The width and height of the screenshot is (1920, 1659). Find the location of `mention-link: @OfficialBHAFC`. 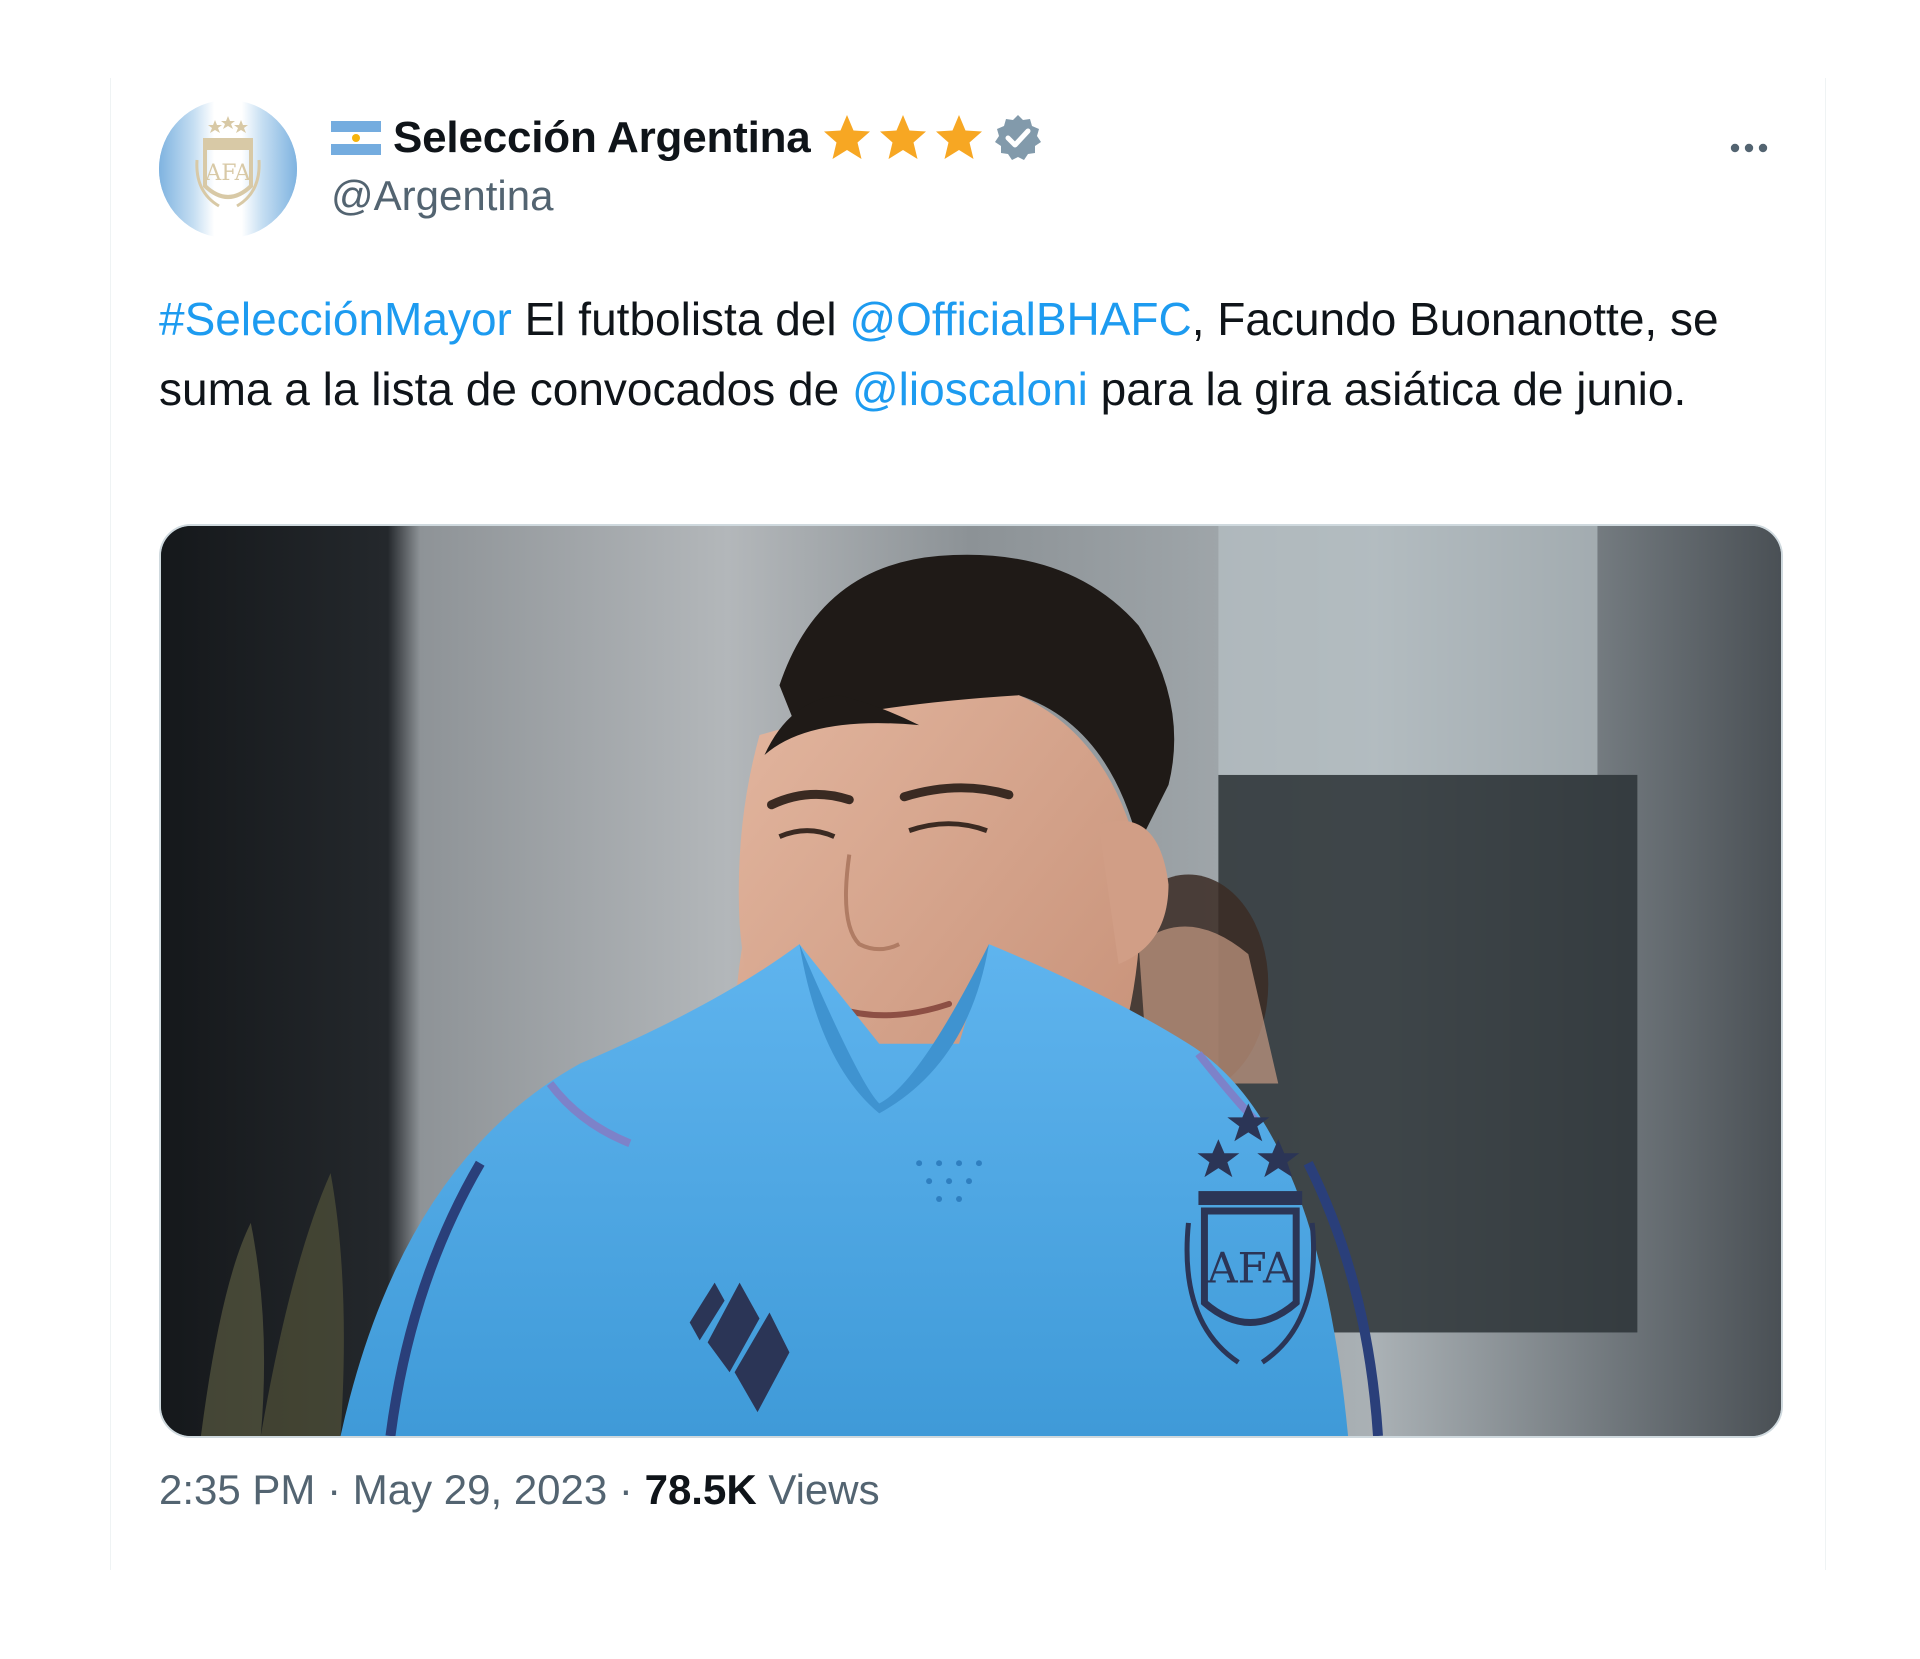

mention-link: @OfficialBHAFC is located at coordinates (1020, 319).